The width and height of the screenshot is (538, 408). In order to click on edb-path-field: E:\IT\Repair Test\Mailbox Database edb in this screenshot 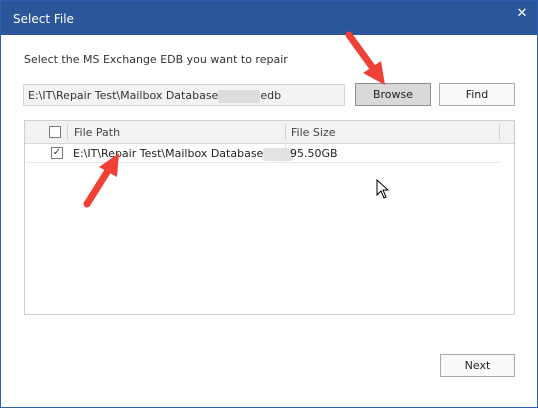, I will do `click(184, 95)`.